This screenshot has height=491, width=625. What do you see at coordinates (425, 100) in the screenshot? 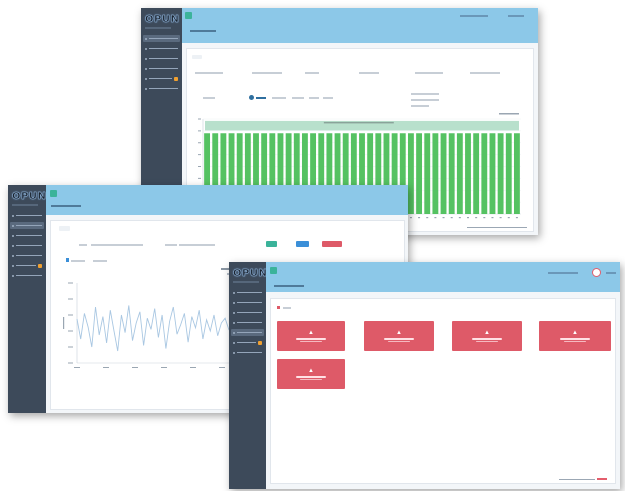
I see `summary-line` at bounding box center [425, 100].